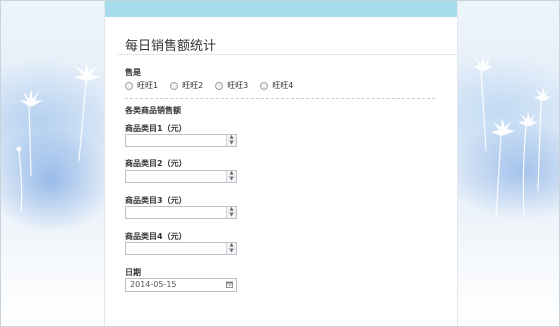 The height and width of the screenshot is (327, 560). Describe the element at coordinates (148, 85) in the screenshot. I see `radio-label: 旺旺1` at that location.